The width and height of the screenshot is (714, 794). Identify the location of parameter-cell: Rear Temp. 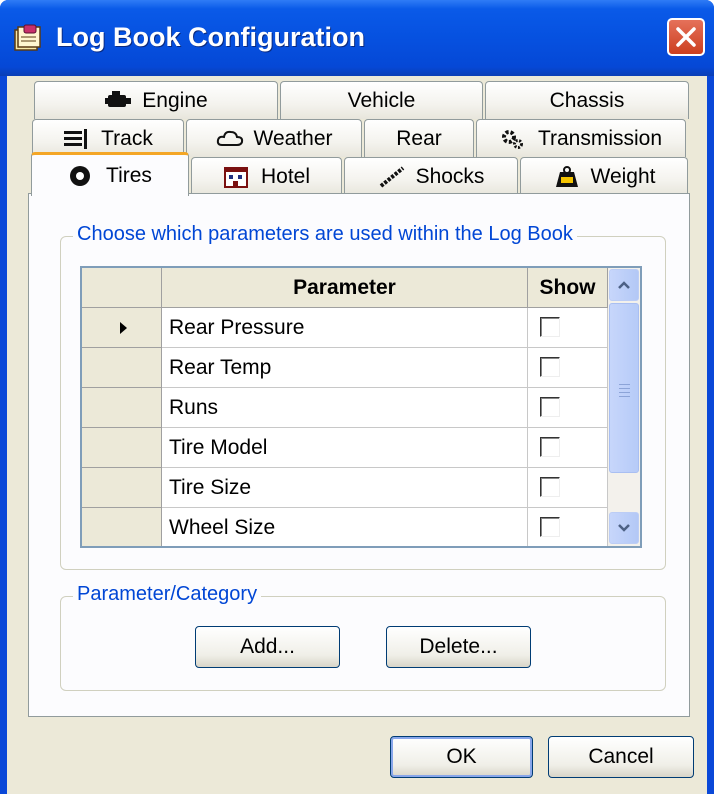
(345, 368).